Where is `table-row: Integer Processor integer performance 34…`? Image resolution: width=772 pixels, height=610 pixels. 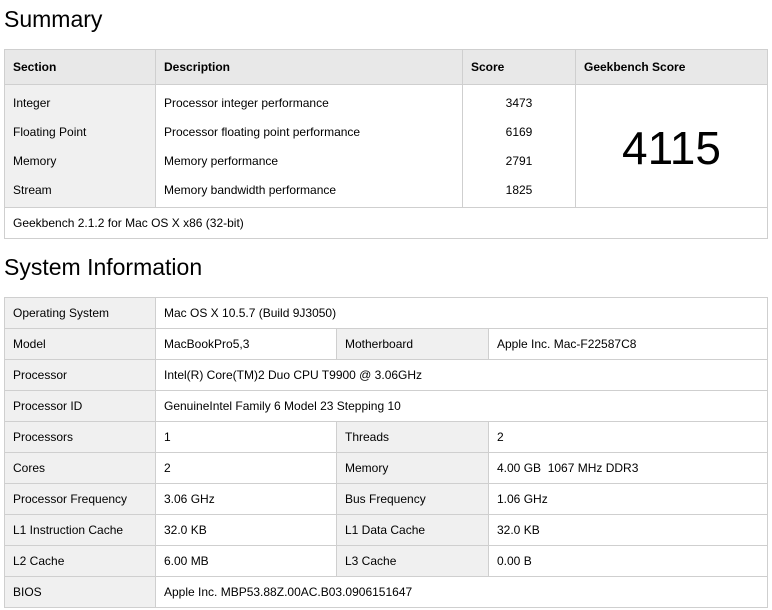
table-row: Integer Processor integer performance 34… is located at coordinates (386, 101).